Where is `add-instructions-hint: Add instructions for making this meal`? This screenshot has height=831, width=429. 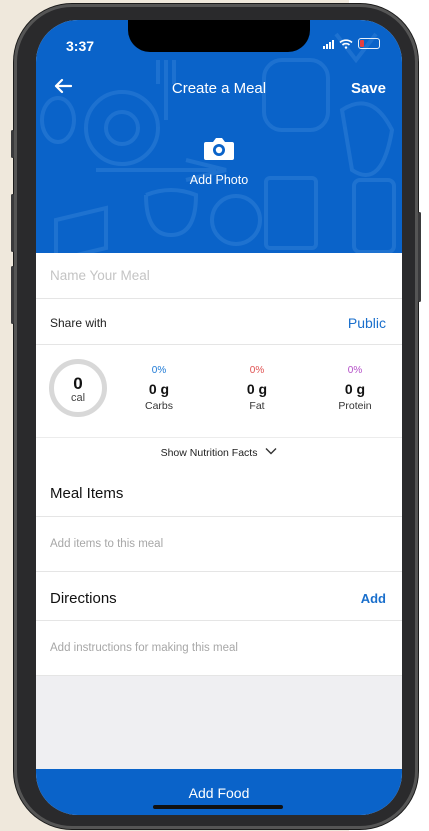 add-instructions-hint: Add instructions for making this meal is located at coordinates (144, 648).